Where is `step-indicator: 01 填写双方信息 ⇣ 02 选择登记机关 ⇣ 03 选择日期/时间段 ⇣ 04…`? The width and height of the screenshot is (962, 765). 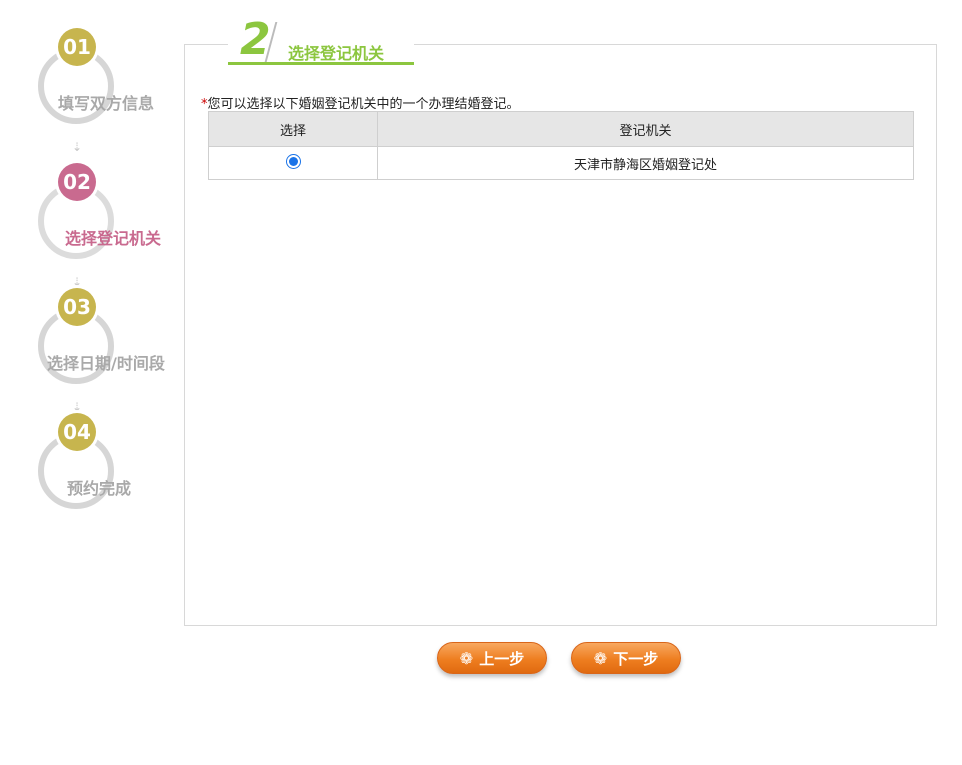 step-indicator: 01 填写双方信息 ⇣ 02 选择登记机关 ⇣ 03 选择日期/时间段 ⇣ 04… is located at coordinates (95, 270).